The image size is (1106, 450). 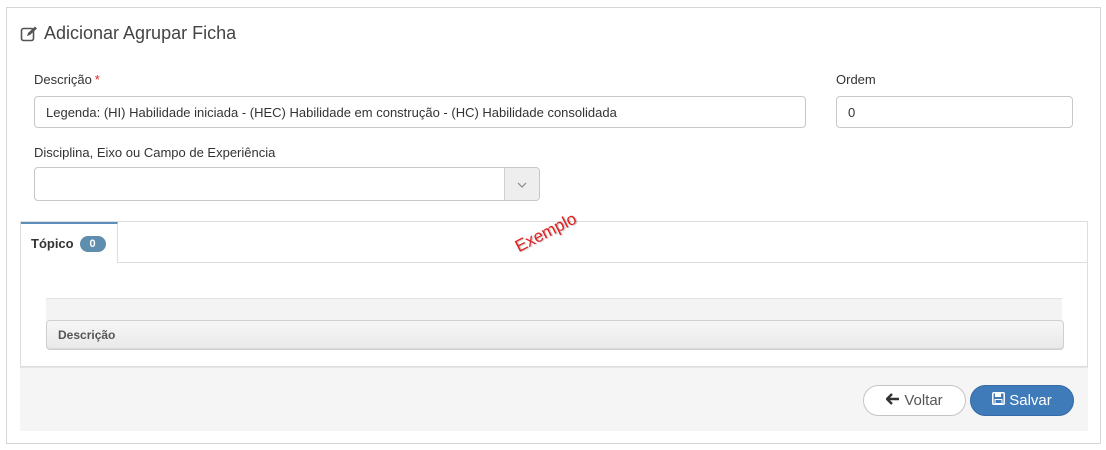 I want to click on save-button: Salvar, so click(x=1022, y=400).